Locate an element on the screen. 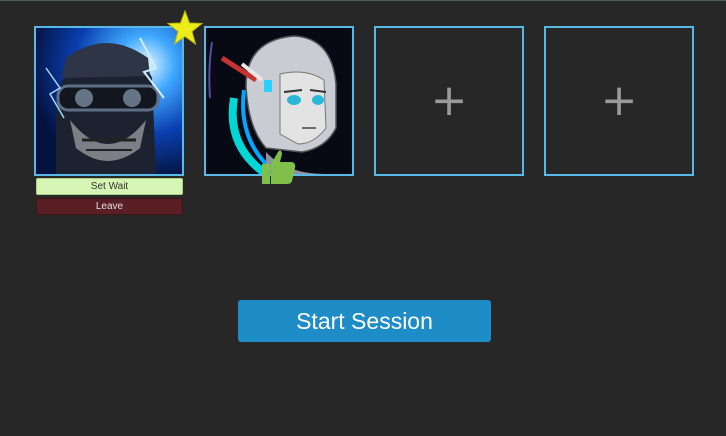  empty-slot-4: + is located at coordinates (619, 101).